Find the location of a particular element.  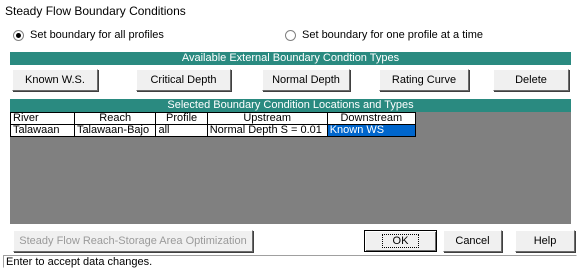

all-profiles-option: Set boundary for all profiles is located at coordinates (88, 35).